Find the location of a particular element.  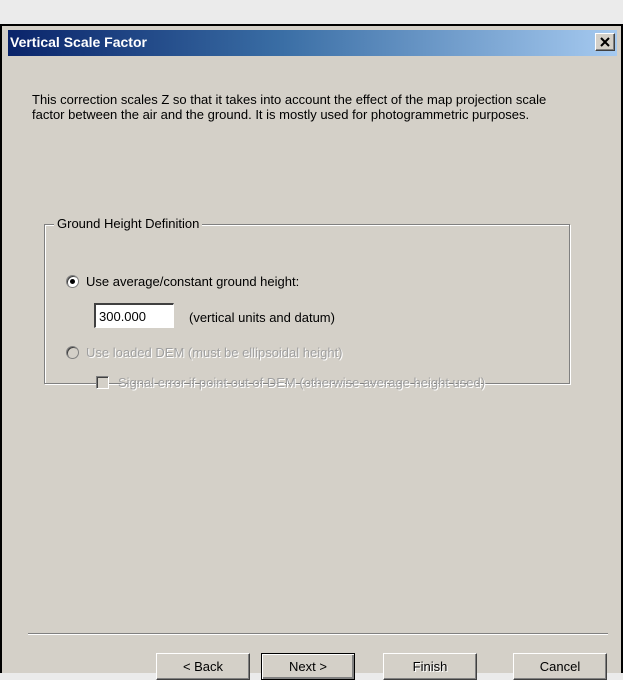

close-button is located at coordinates (605, 42).